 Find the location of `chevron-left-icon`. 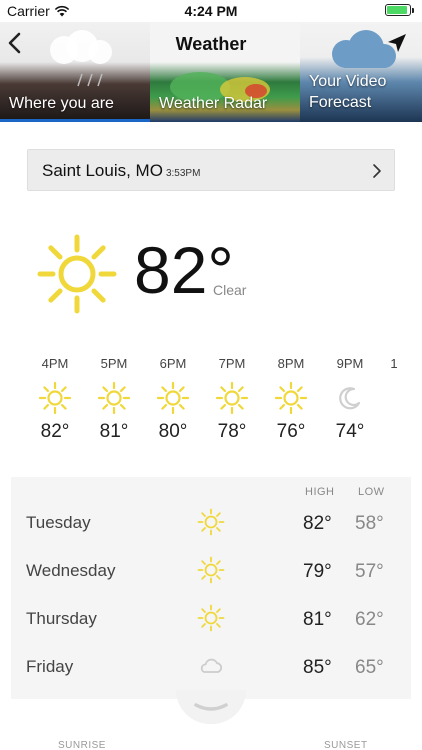

chevron-left-icon is located at coordinates (16, 43).